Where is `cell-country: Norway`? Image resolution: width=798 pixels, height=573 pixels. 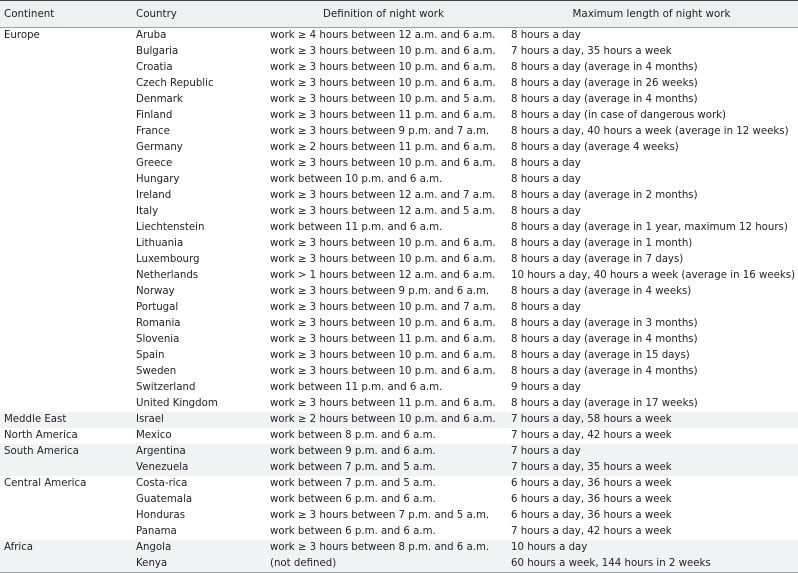 cell-country: Norway is located at coordinates (196, 292).